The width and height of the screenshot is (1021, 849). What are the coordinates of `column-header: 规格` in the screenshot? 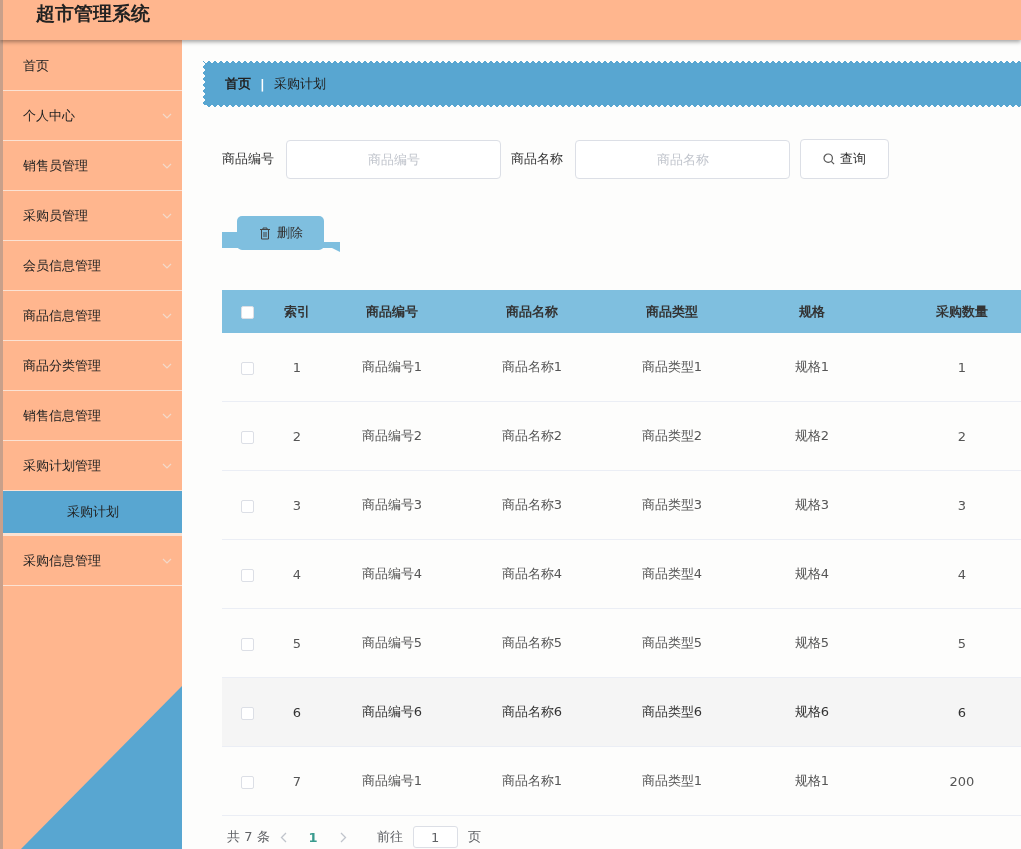 It's located at (812, 311).